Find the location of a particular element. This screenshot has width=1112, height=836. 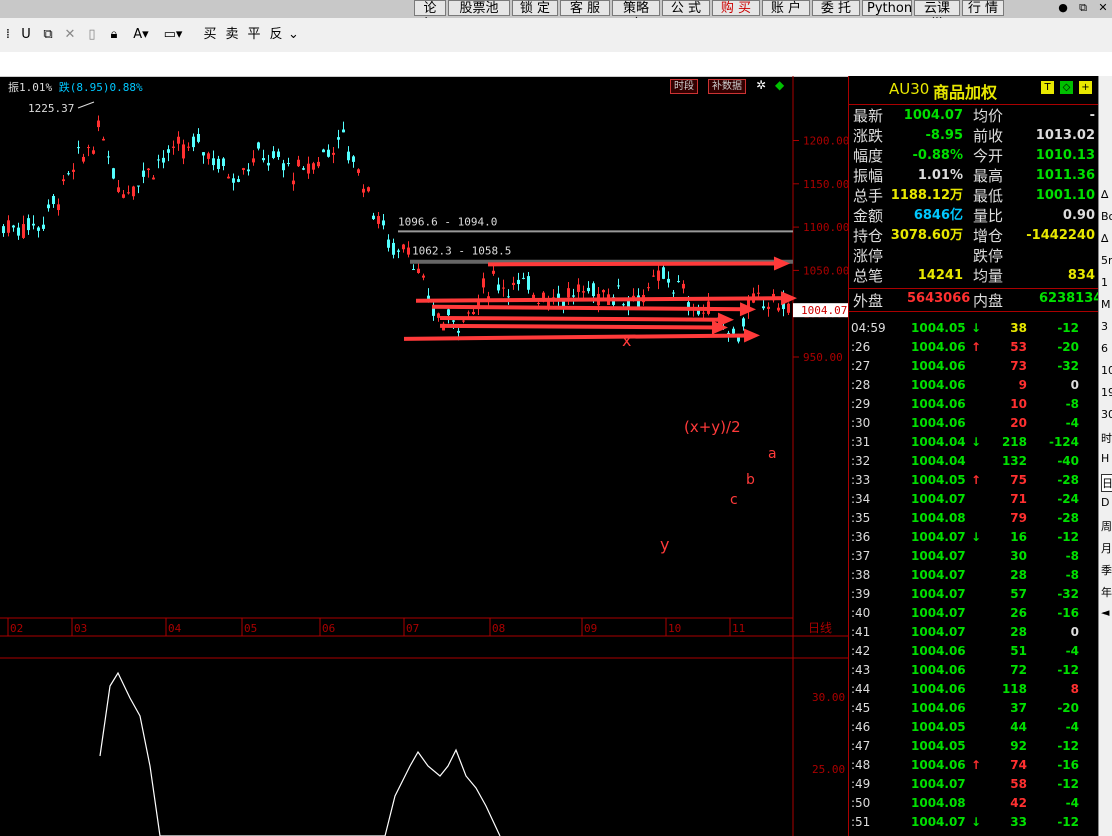

tick-row: :49 1004.07 58 -12 is located at coordinates (974, 784).